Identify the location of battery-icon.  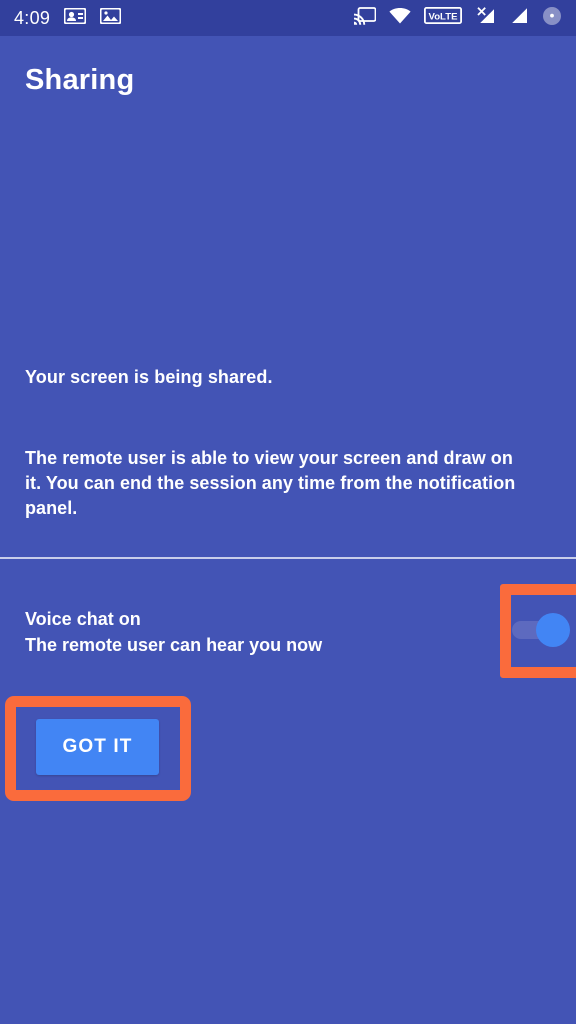
(552, 18).